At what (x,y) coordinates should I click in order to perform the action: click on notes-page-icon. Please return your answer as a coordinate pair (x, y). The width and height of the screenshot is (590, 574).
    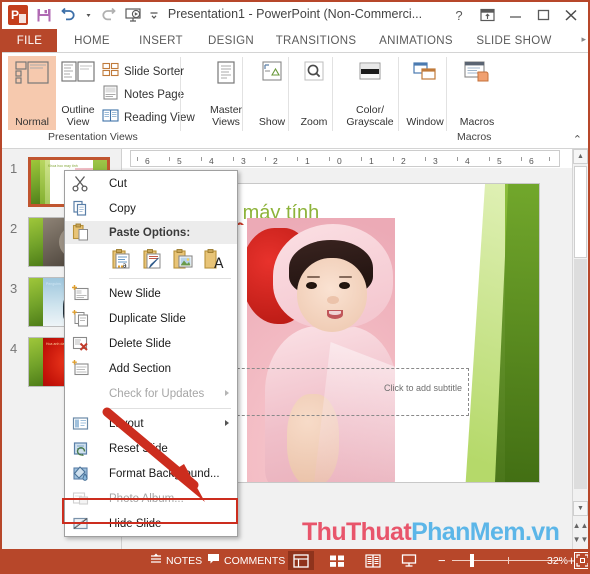
    Looking at the image, I should click on (110, 94).